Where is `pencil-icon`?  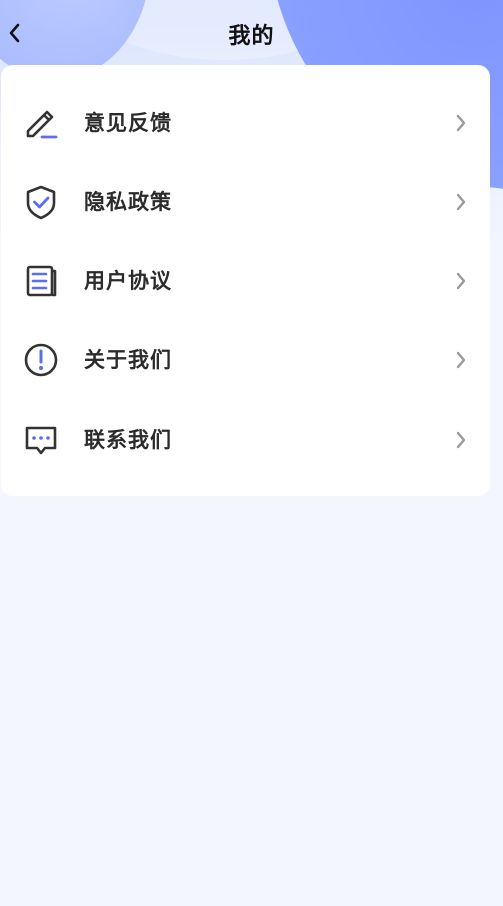 pencil-icon is located at coordinates (41, 123).